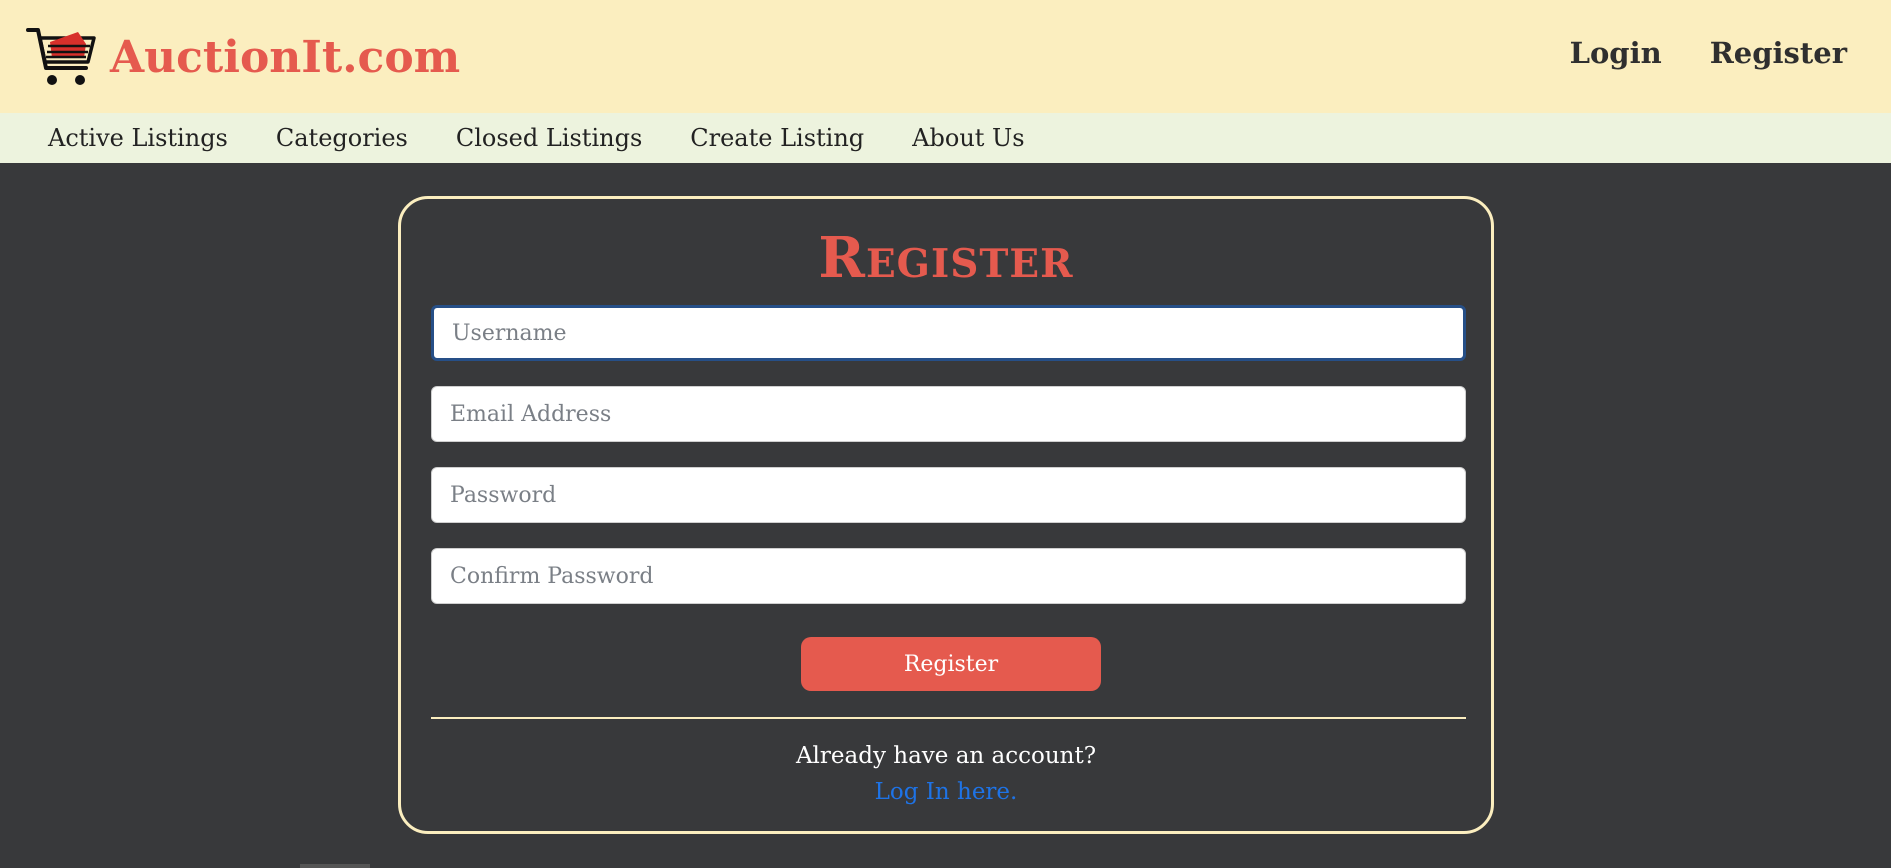 The width and height of the screenshot is (1891, 868). Describe the element at coordinates (61, 56) in the screenshot. I see `shopping-cart-icon` at that location.